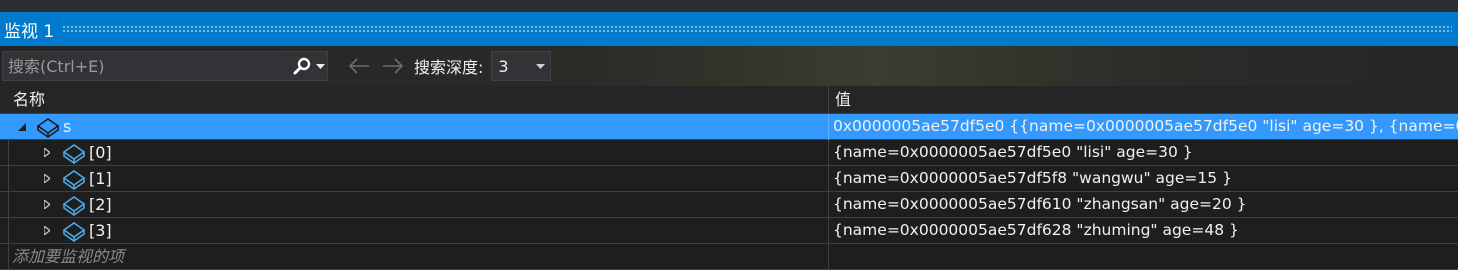  I want to click on name-cell: s, so click(414, 126).